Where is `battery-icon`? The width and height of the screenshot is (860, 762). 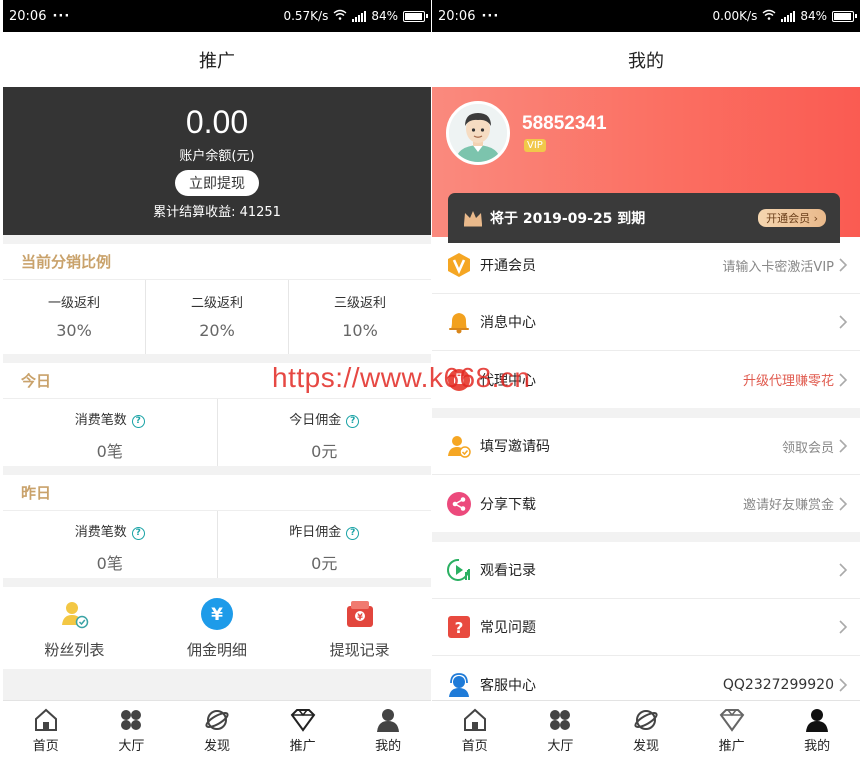 battery-icon is located at coordinates (844, 16).